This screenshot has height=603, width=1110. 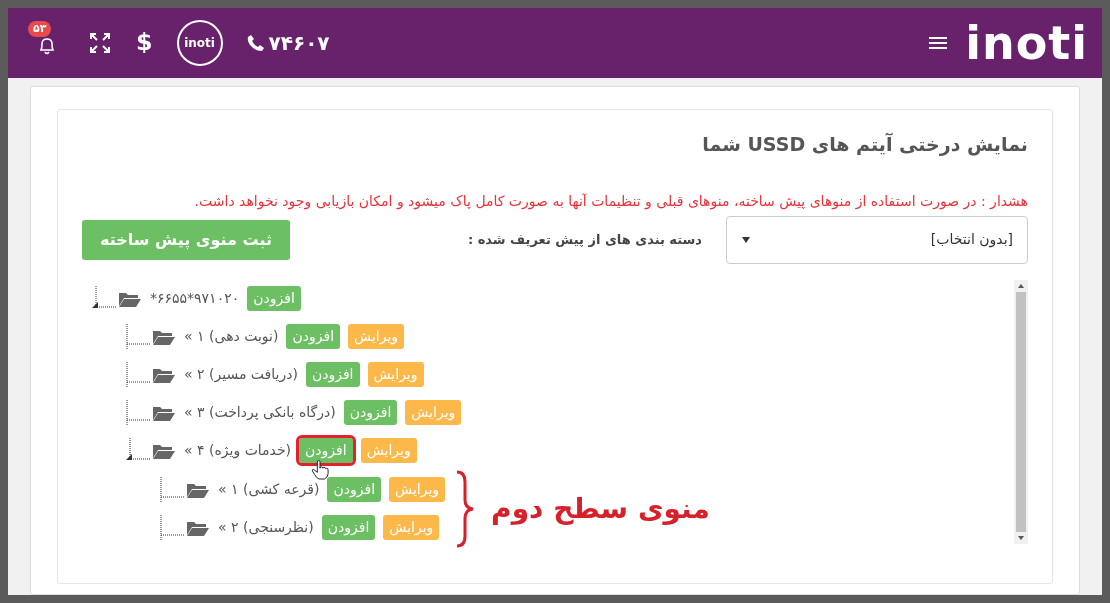 I want to click on tree-item-label: (دریافت مسیر) ۲ », so click(x=241, y=374).